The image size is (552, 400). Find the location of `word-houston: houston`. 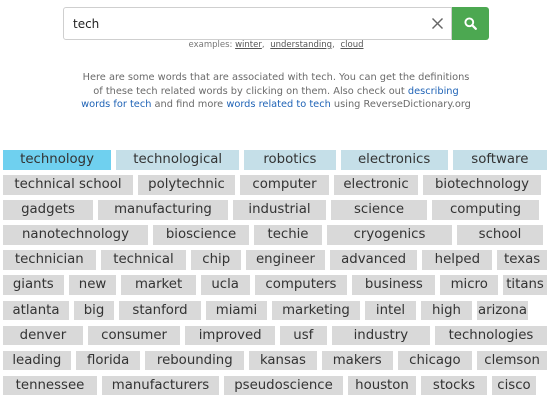

word-houston: houston is located at coordinates (382, 385).